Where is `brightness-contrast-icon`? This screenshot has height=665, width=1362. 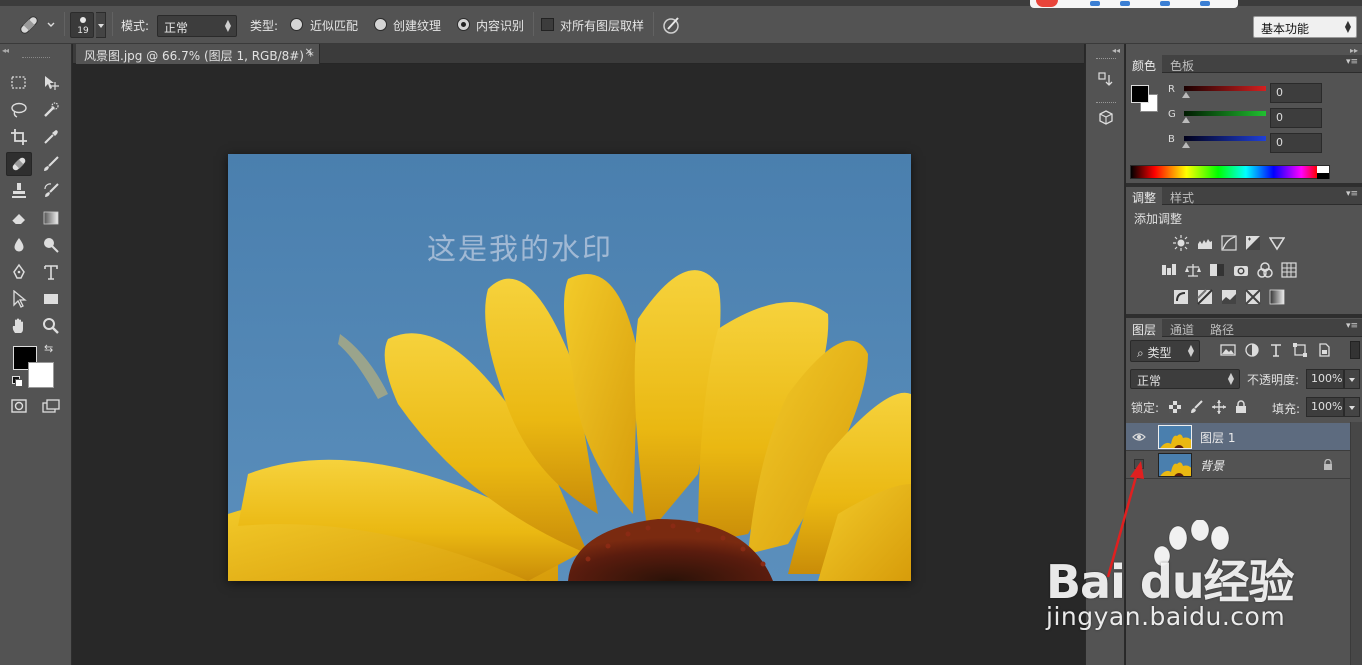 brightness-contrast-icon is located at coordinates (1181, 243).